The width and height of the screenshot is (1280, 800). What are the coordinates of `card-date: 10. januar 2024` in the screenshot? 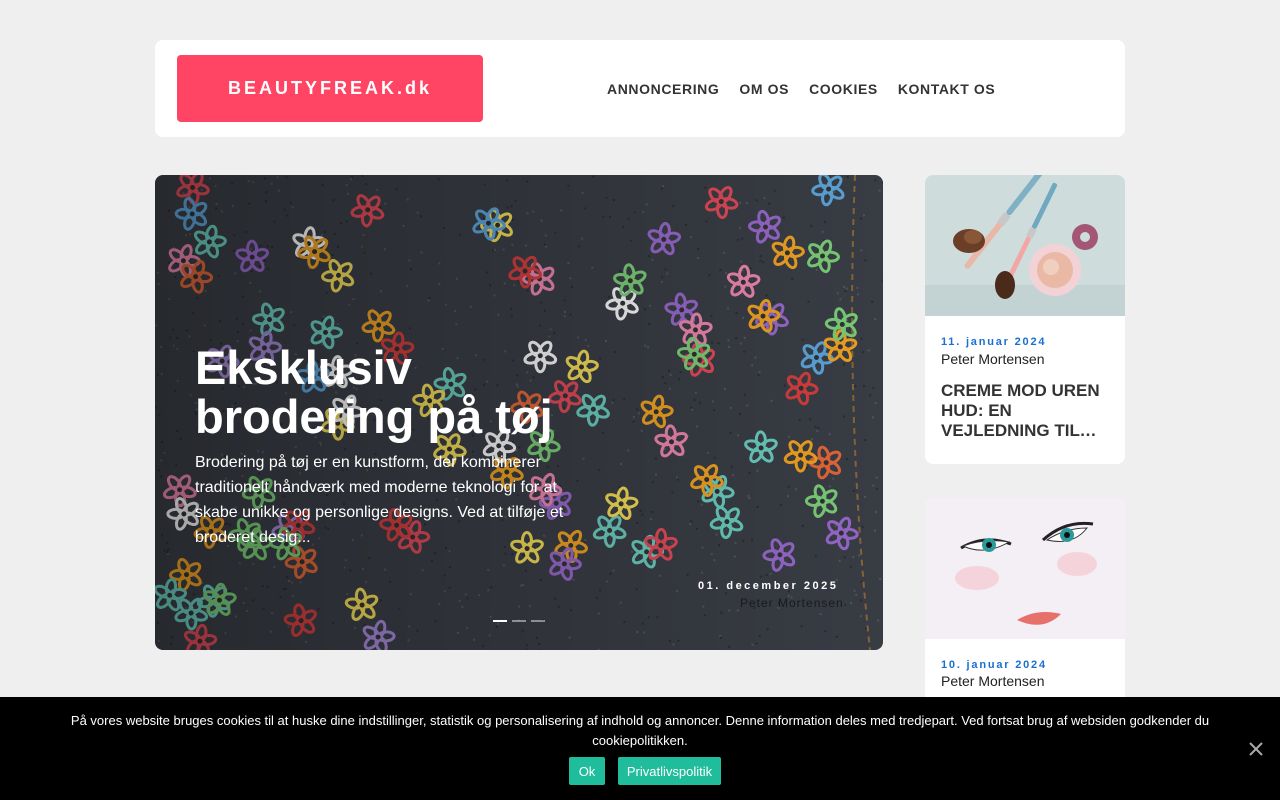 It's located at (994, 665).